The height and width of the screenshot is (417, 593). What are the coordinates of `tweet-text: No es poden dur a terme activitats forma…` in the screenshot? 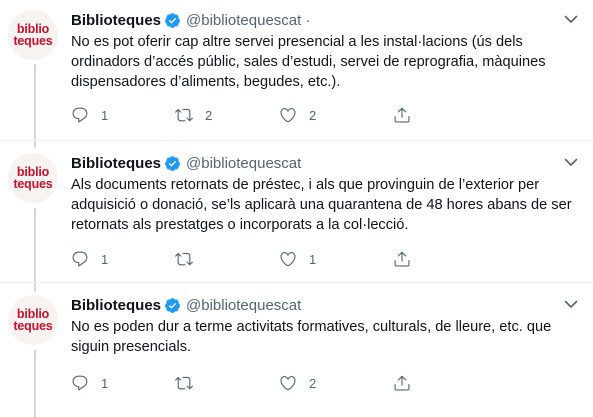 It's located at (311, 337).